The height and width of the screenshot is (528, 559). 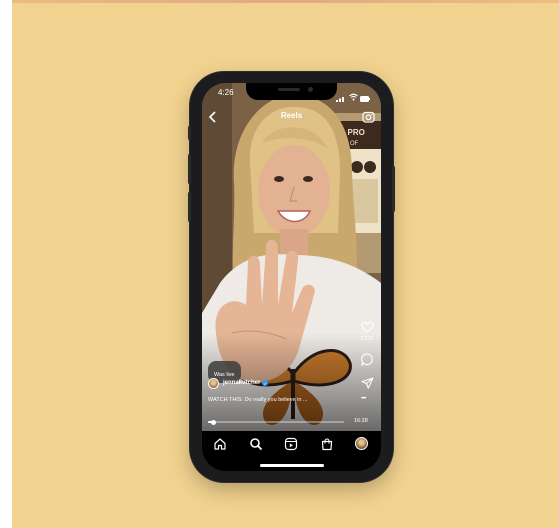 What do you see at coordinates (285, 1) in the screenshot?
I see `top-strip` at bounding box center [285, 1].